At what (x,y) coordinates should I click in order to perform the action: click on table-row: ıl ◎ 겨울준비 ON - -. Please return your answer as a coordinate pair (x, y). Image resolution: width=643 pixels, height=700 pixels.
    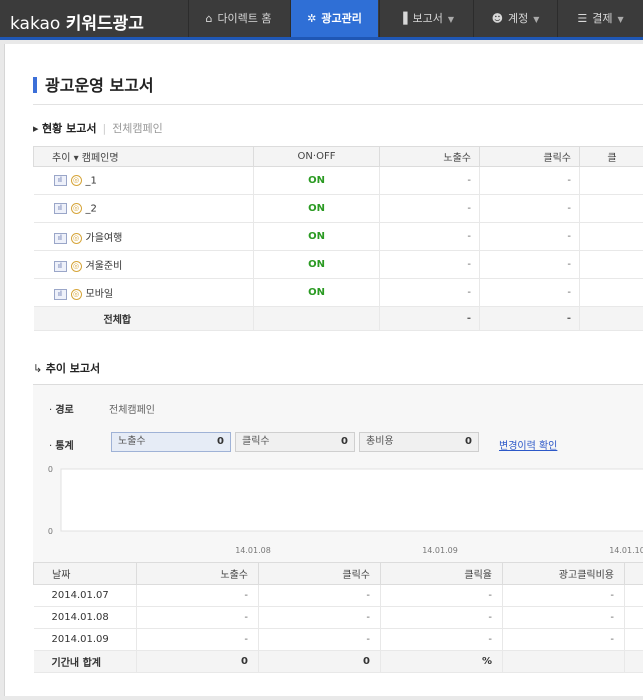
    Looking at the image, I should click on (338, 264).